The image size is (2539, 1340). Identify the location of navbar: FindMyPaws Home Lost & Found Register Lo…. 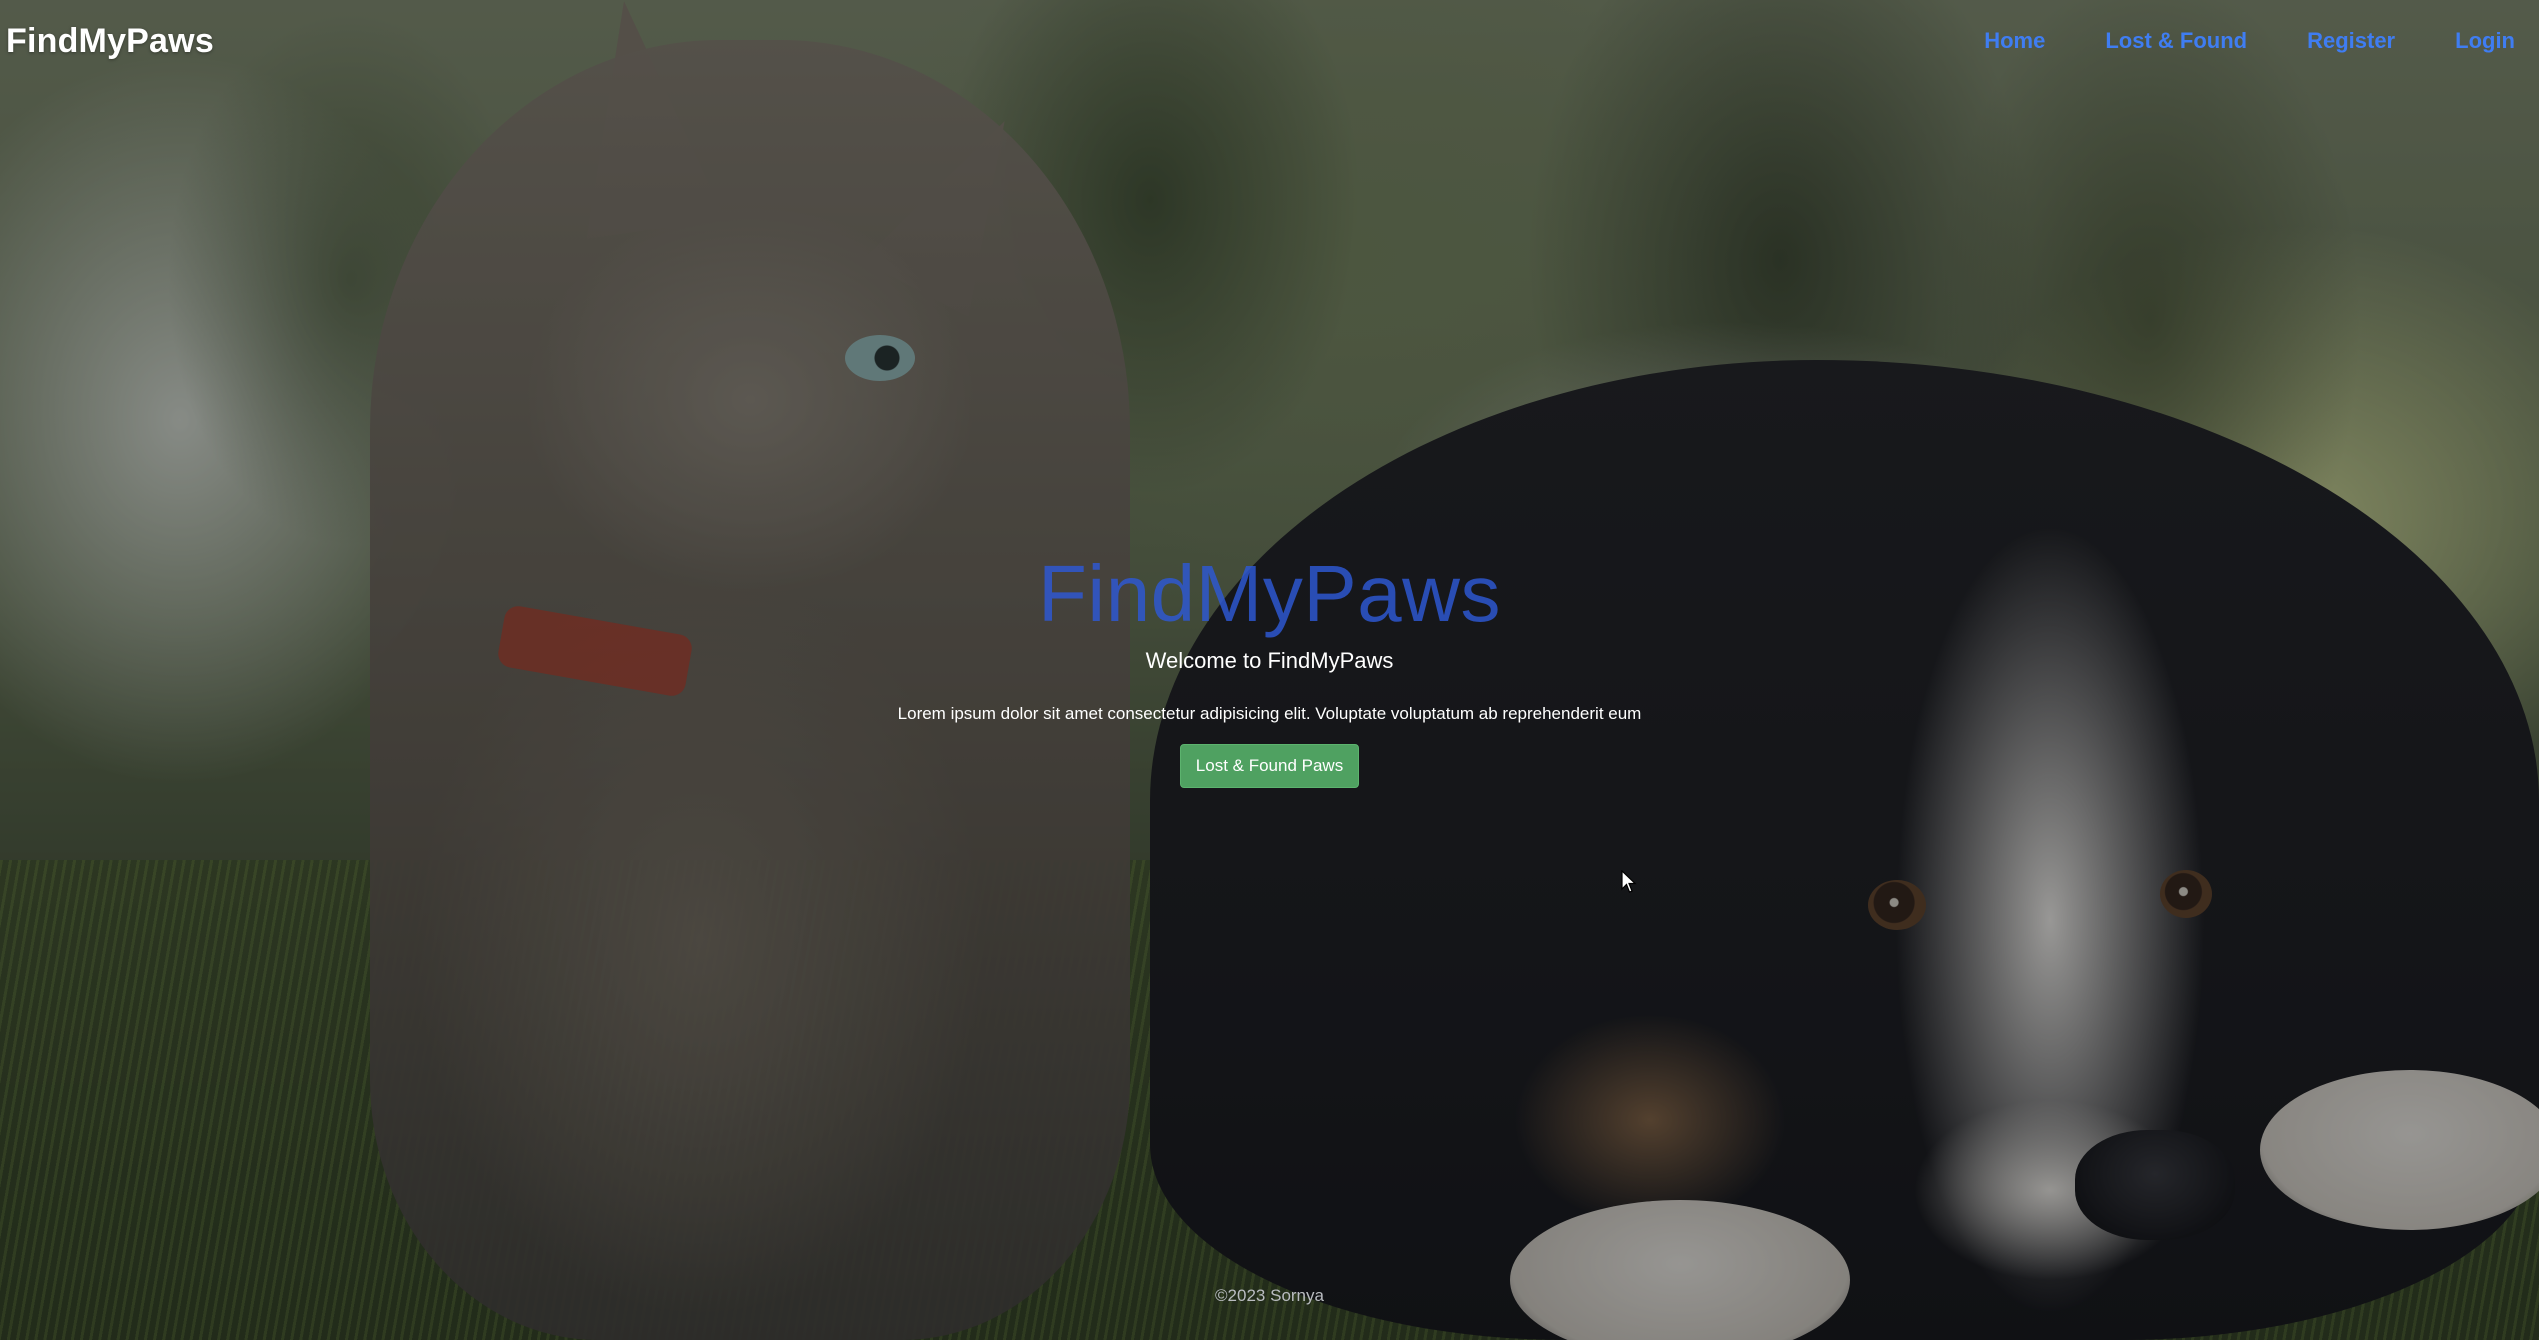
(1269, 41).